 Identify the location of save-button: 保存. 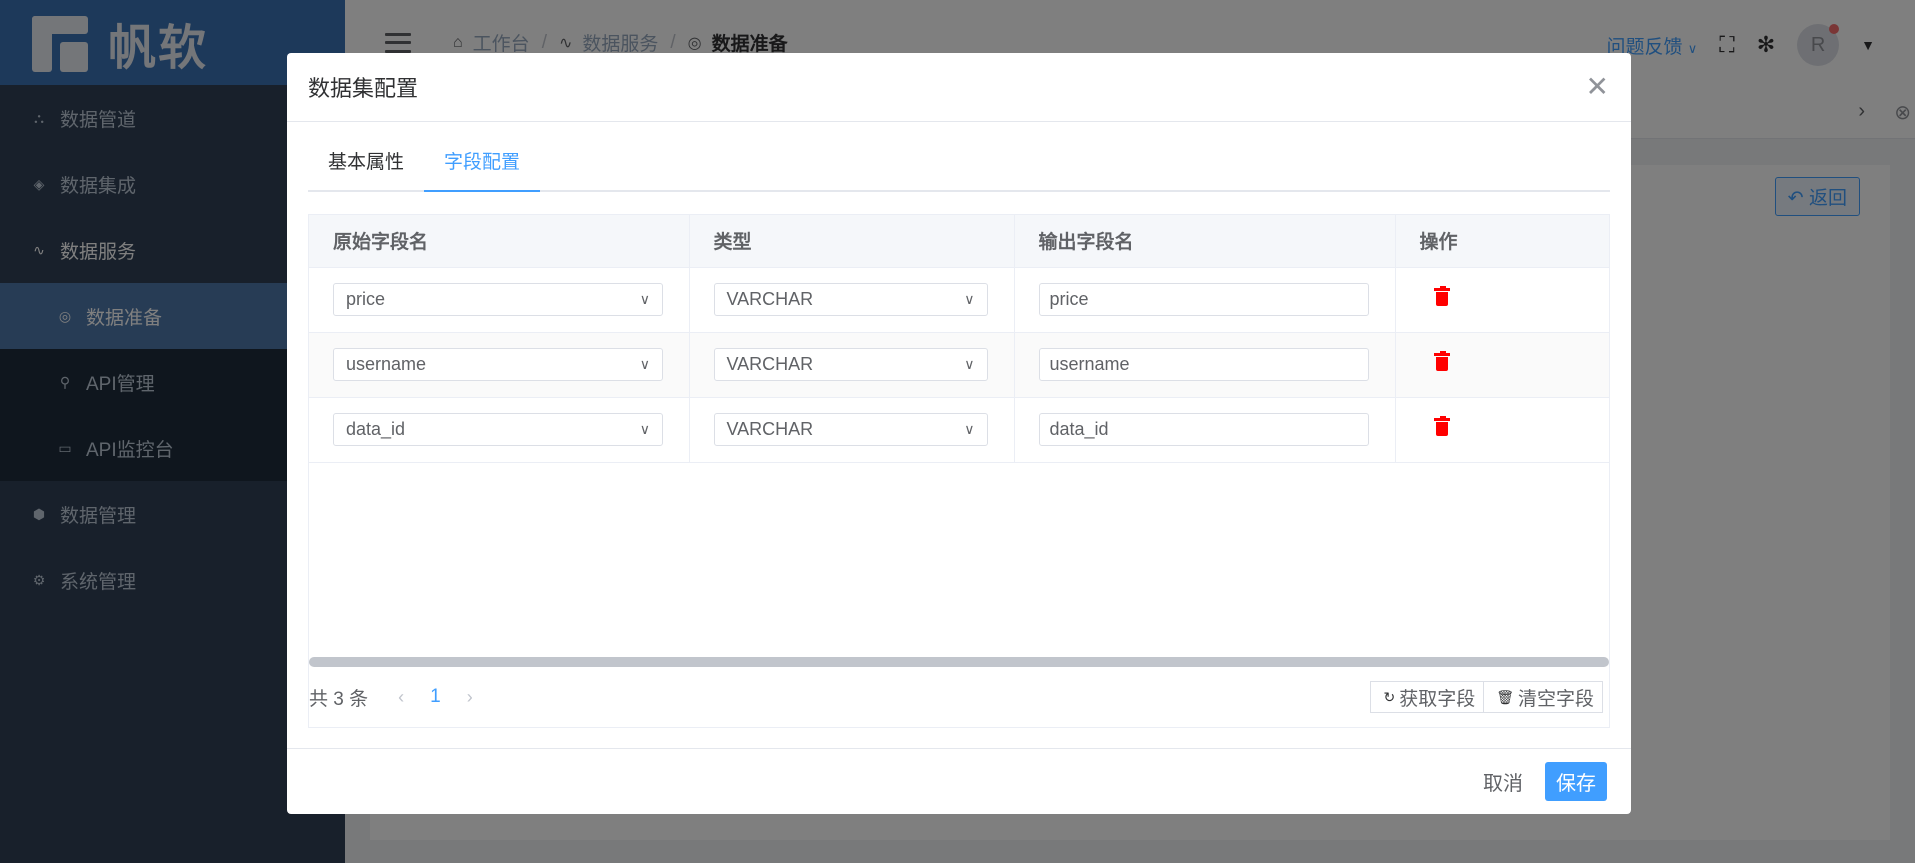
(1576, 781).